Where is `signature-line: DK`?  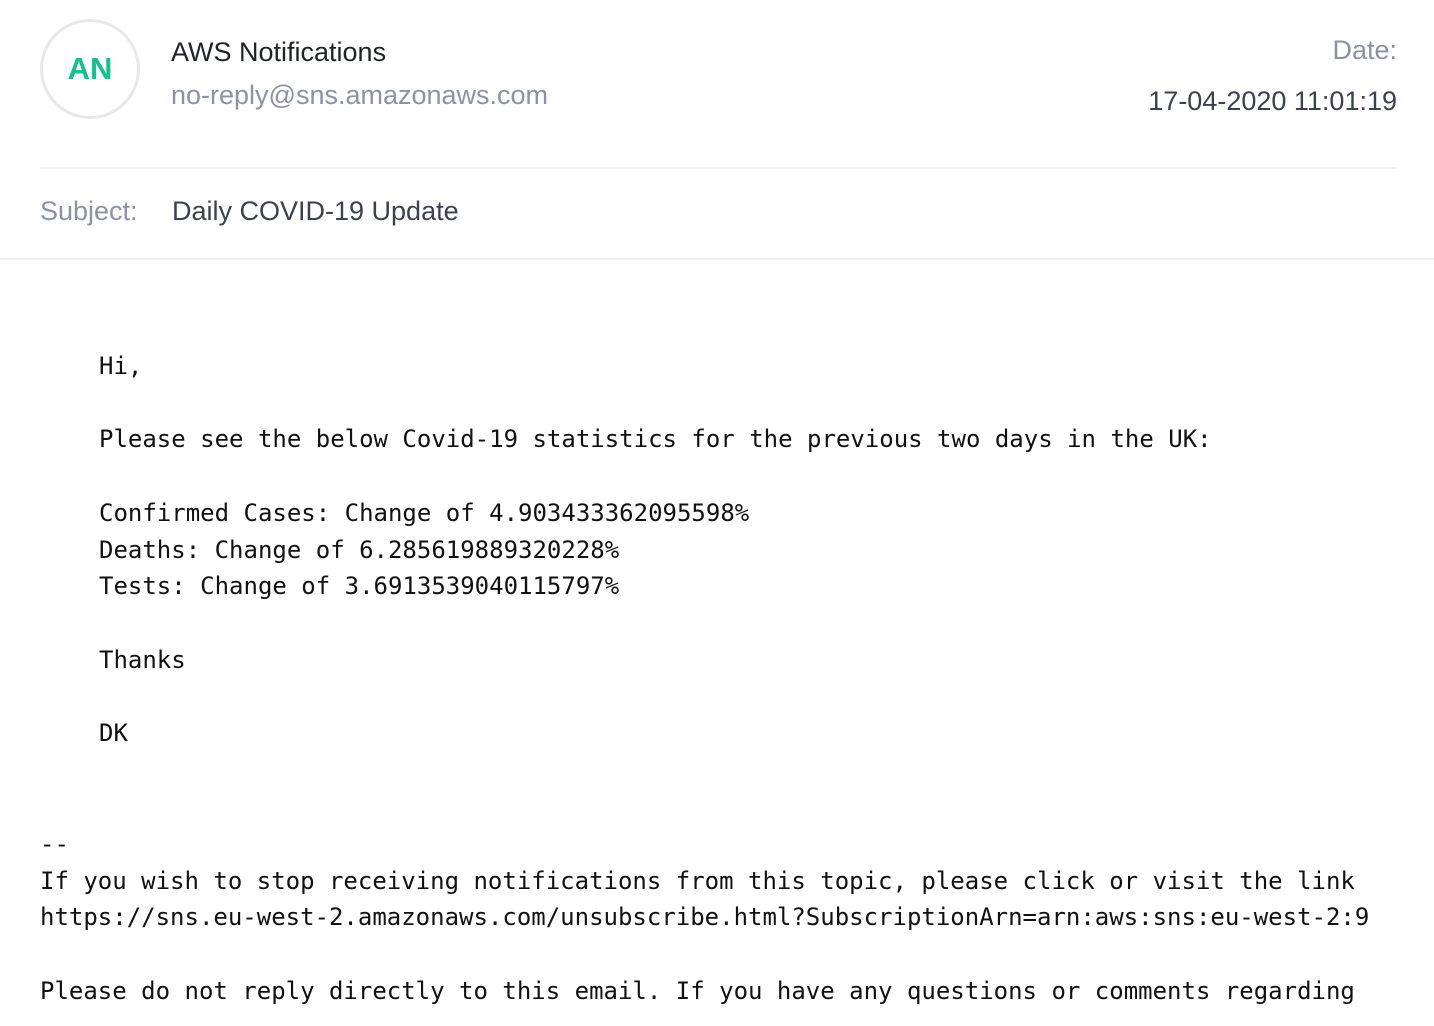 signature-line: DK is located at coordinates (113, 733).